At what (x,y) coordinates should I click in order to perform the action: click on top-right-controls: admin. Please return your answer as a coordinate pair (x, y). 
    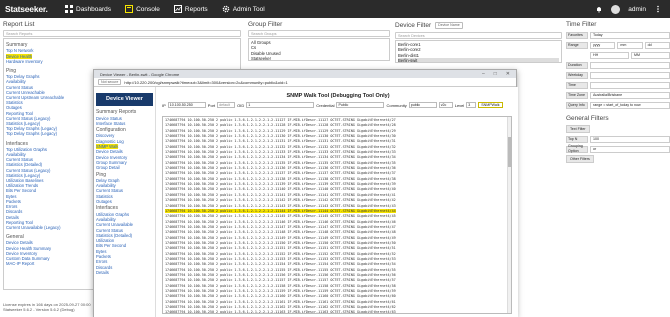
    Looking at the image, I should click on (632, 9).